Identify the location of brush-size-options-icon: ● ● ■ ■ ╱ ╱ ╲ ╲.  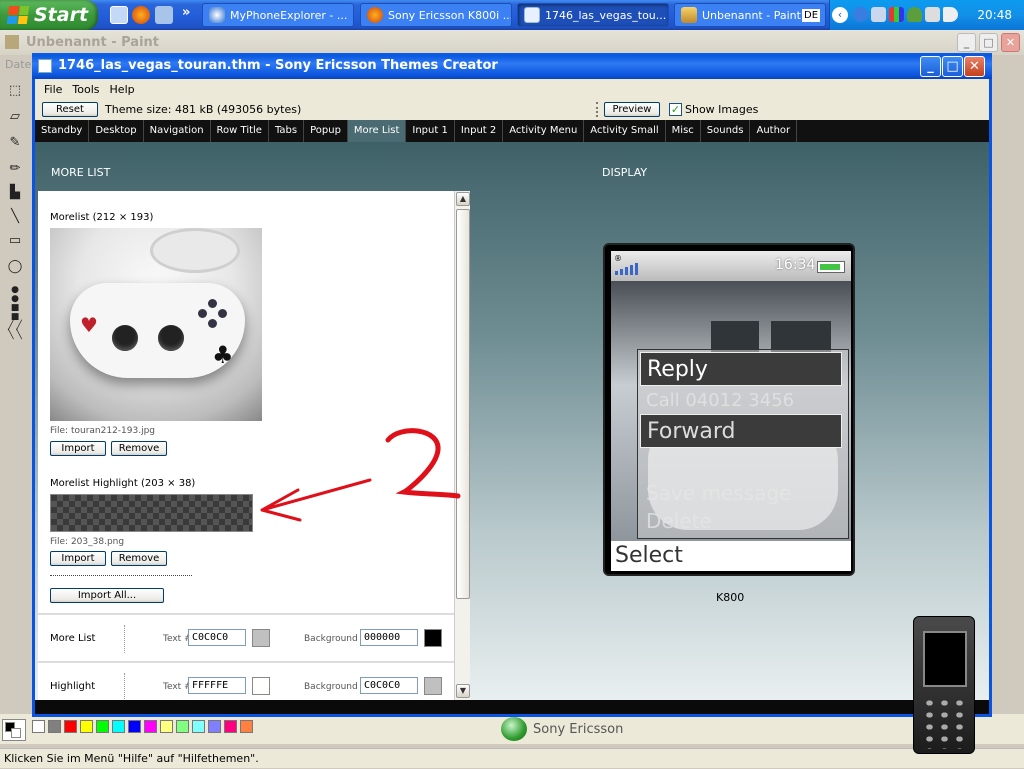
(15, 313).